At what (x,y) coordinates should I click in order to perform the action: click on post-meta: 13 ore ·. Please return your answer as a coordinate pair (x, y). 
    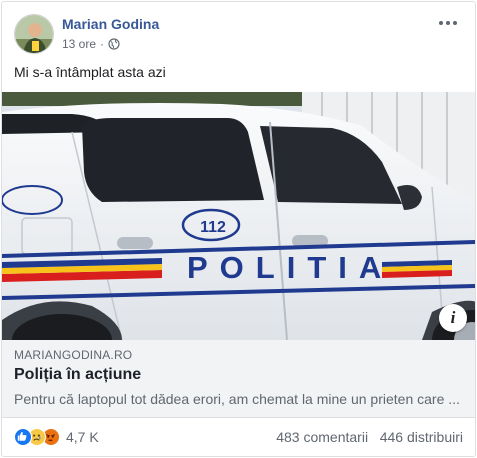
    Looking at the image, I should click on (91, 44).